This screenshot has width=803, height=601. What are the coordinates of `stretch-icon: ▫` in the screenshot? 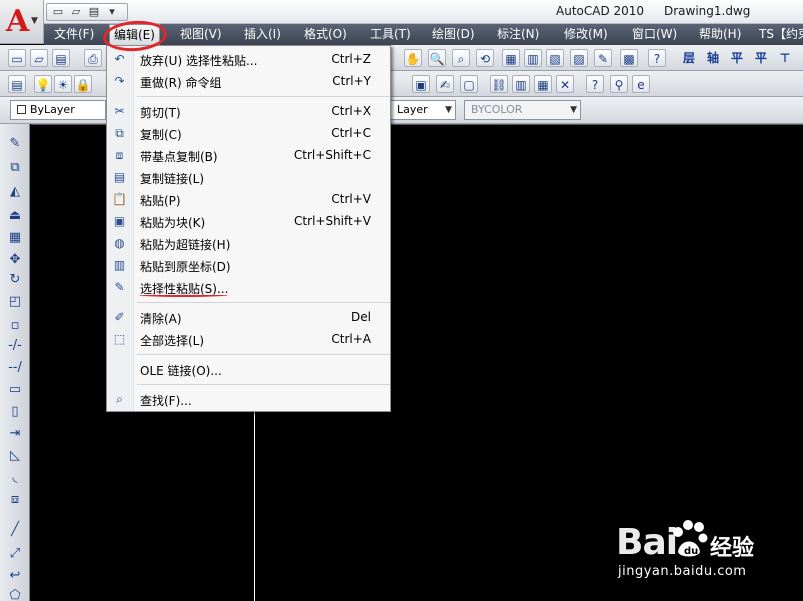 It's located at (15, 326).